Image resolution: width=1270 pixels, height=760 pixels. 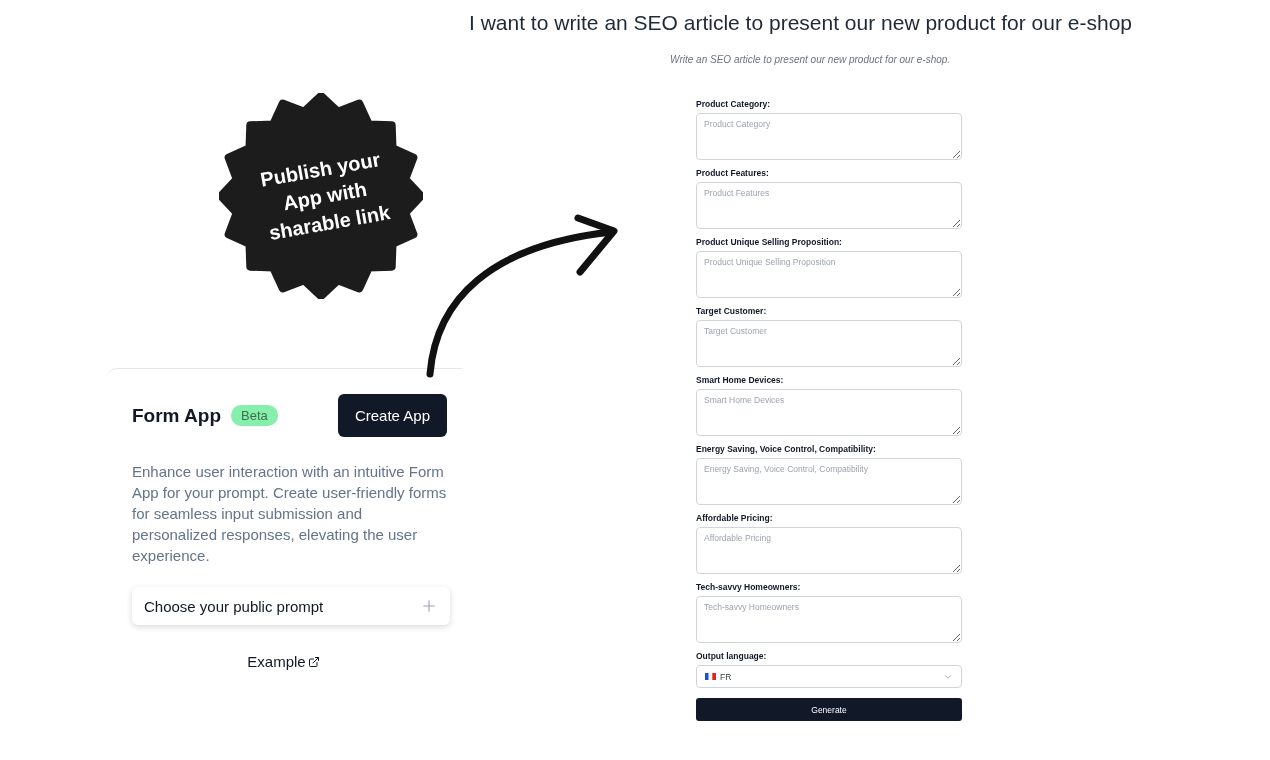 I want to click on text-area: Smart Home Devices, so click(x=829, y=412).